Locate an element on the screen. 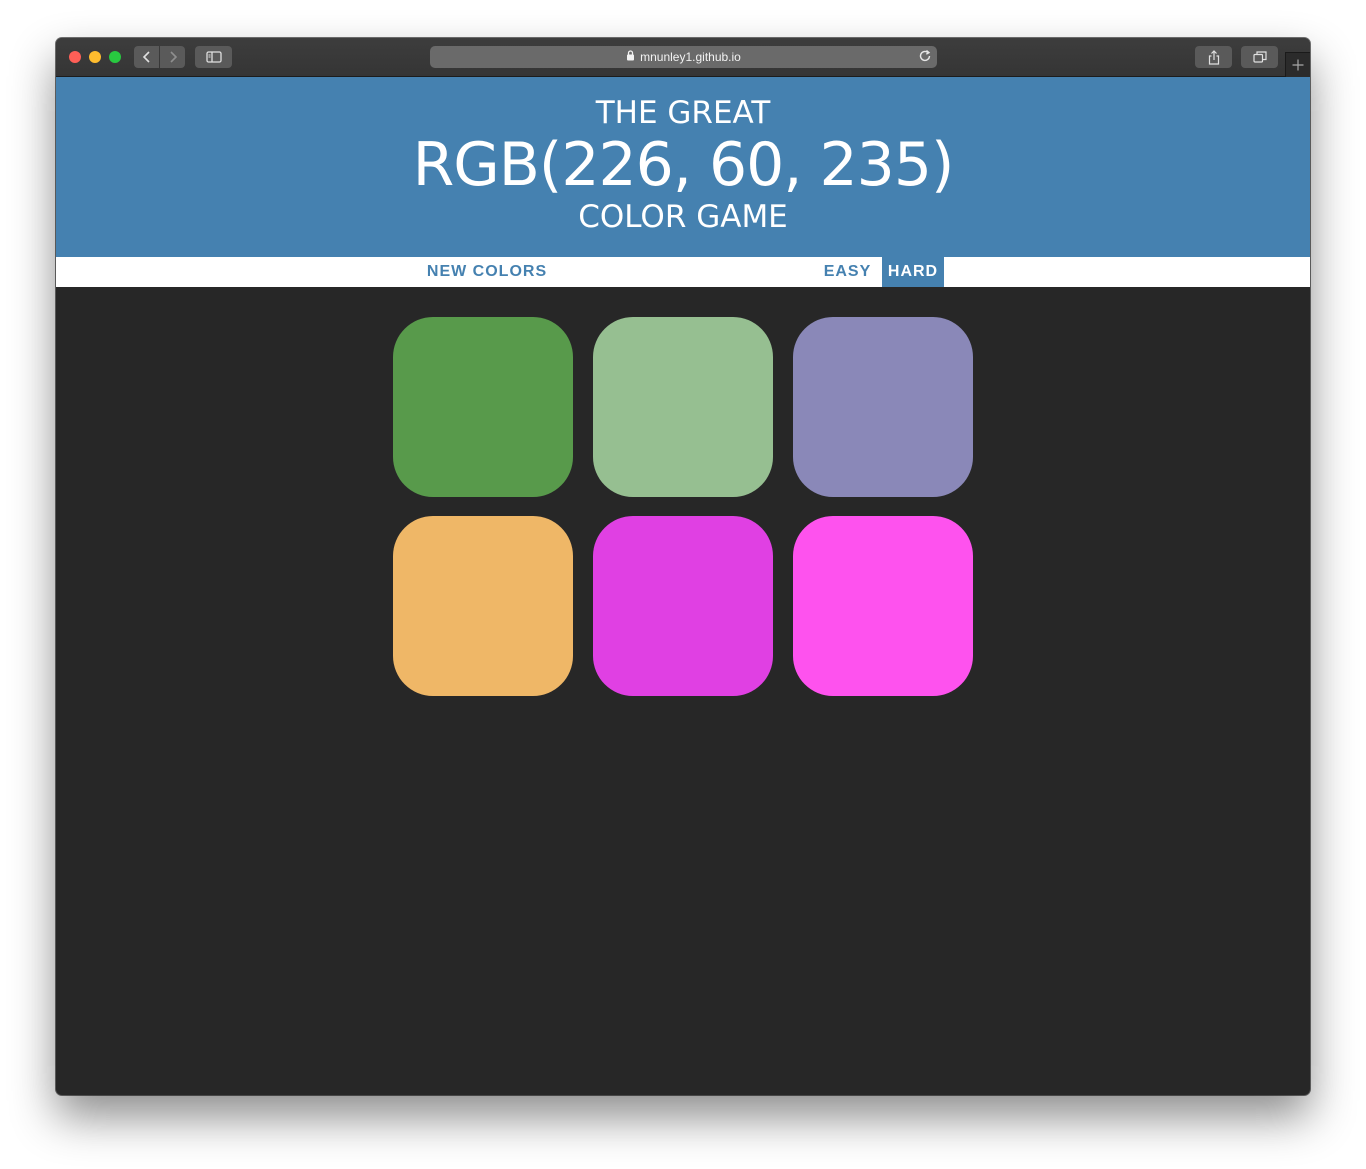 The width and height of the screenshot is (1366, 1169). sidebar-icon is located at coordinates (213, 57).